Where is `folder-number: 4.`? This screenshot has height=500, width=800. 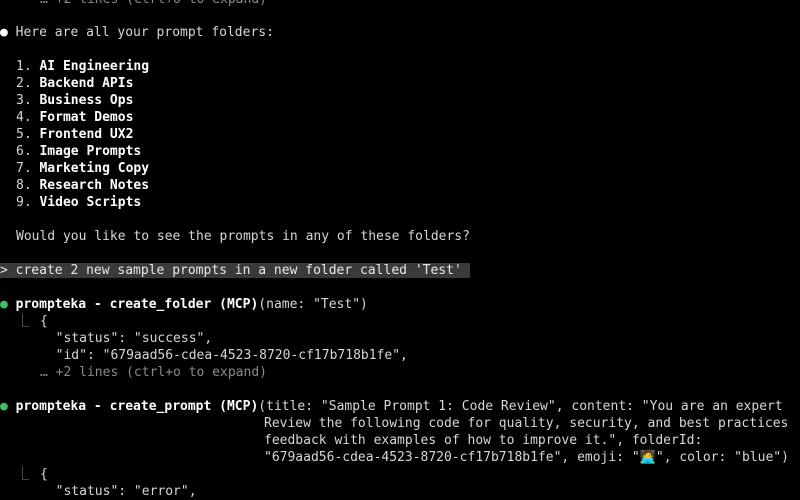 folder-number: 4. is located at coordinates (24, 117).